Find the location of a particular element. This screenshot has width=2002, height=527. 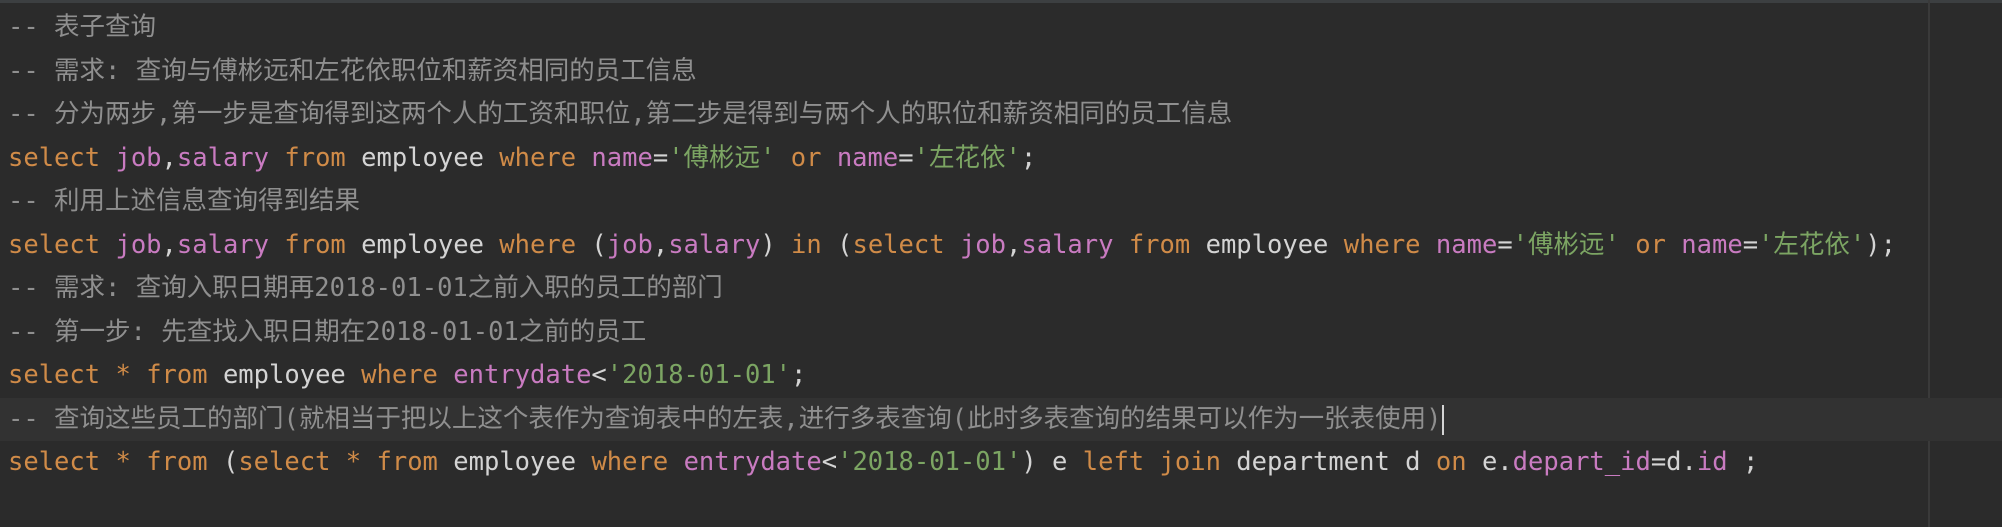

code-token: =d. is located at coordinates (1673, 462).